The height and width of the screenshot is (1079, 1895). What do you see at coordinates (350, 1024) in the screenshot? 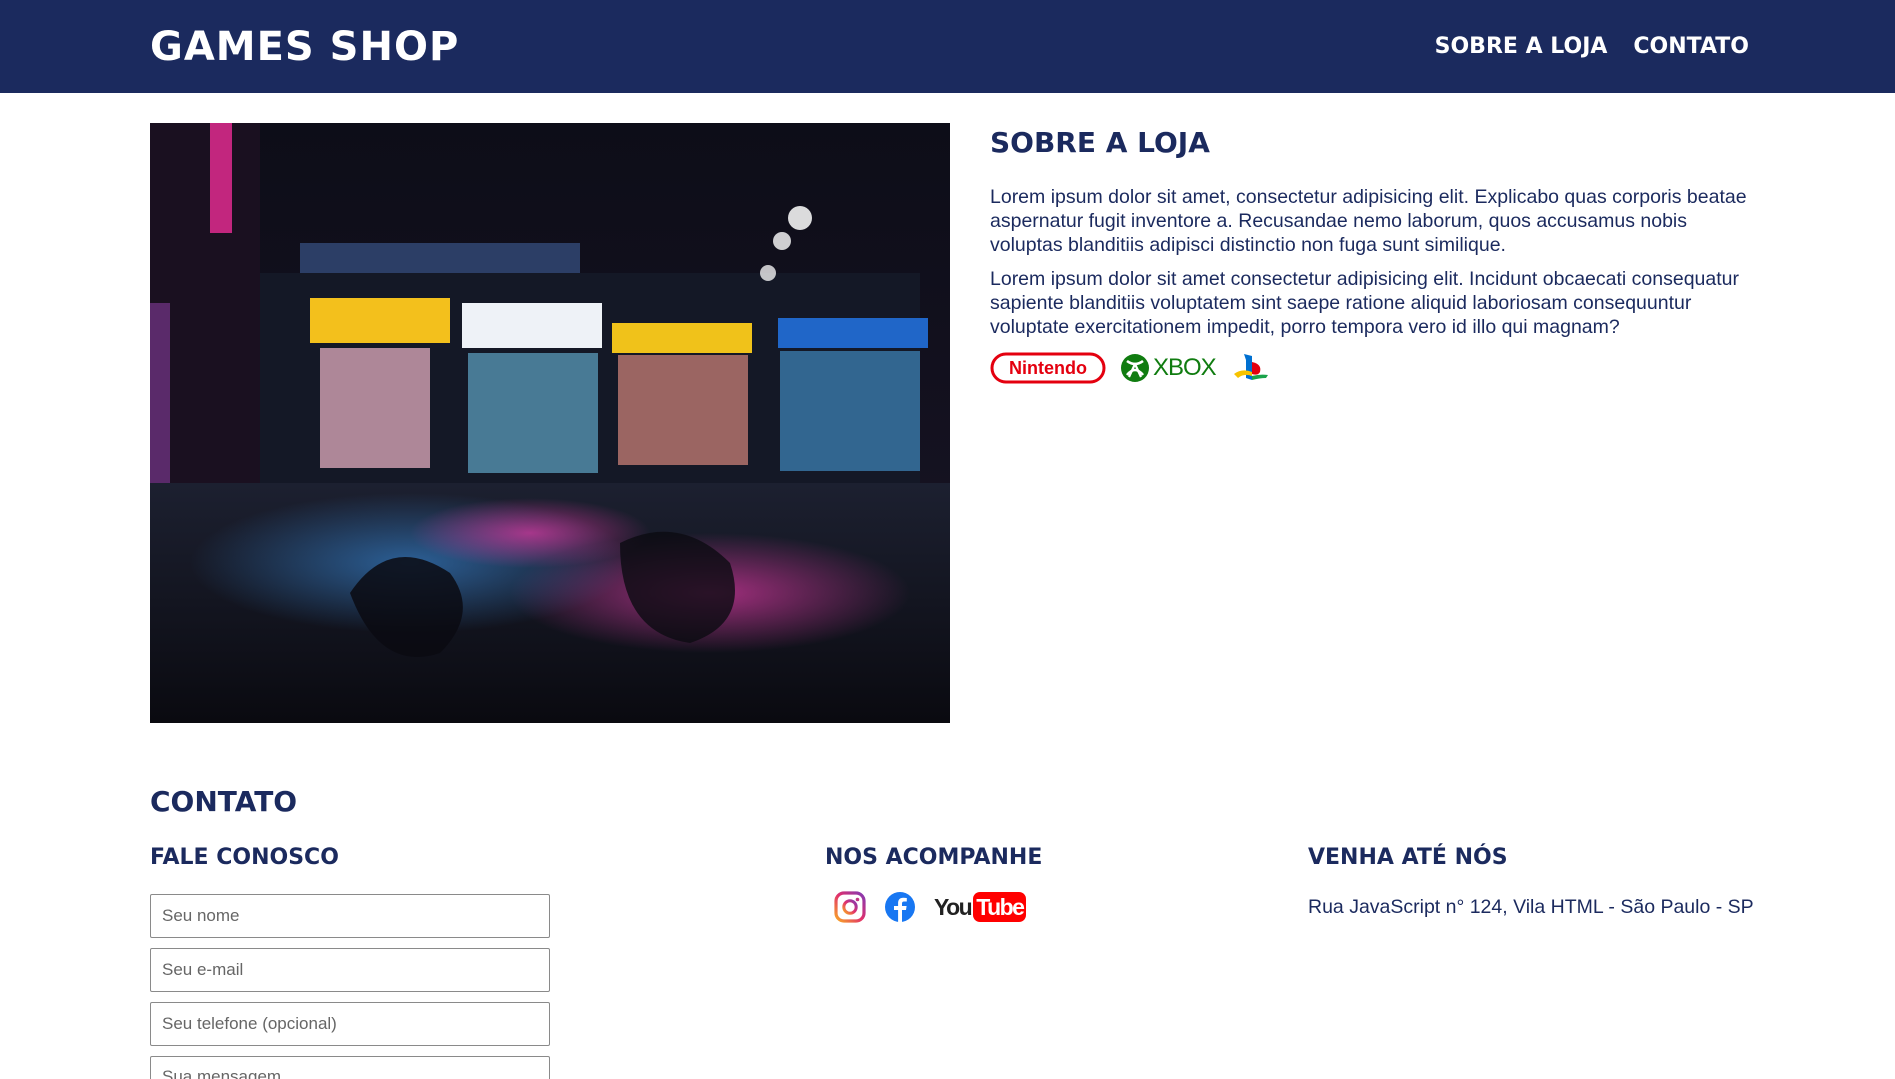
I see `phone-input` at bounding box center [350, 1024].